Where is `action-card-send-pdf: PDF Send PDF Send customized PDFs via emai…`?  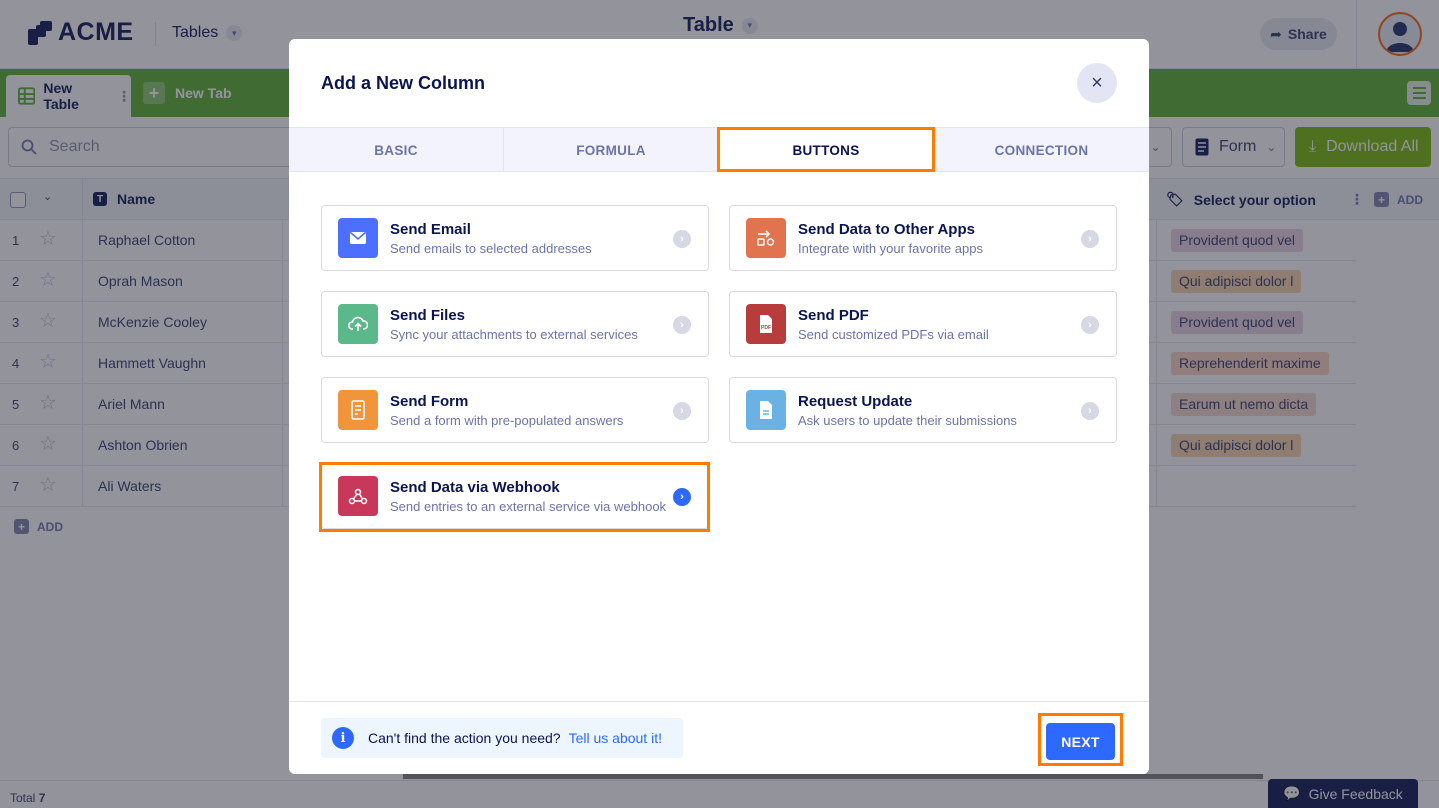
action-card-send-pdf: PDF Send PDF Send customized PDFs via emai… is located at coordinates (923, 324).